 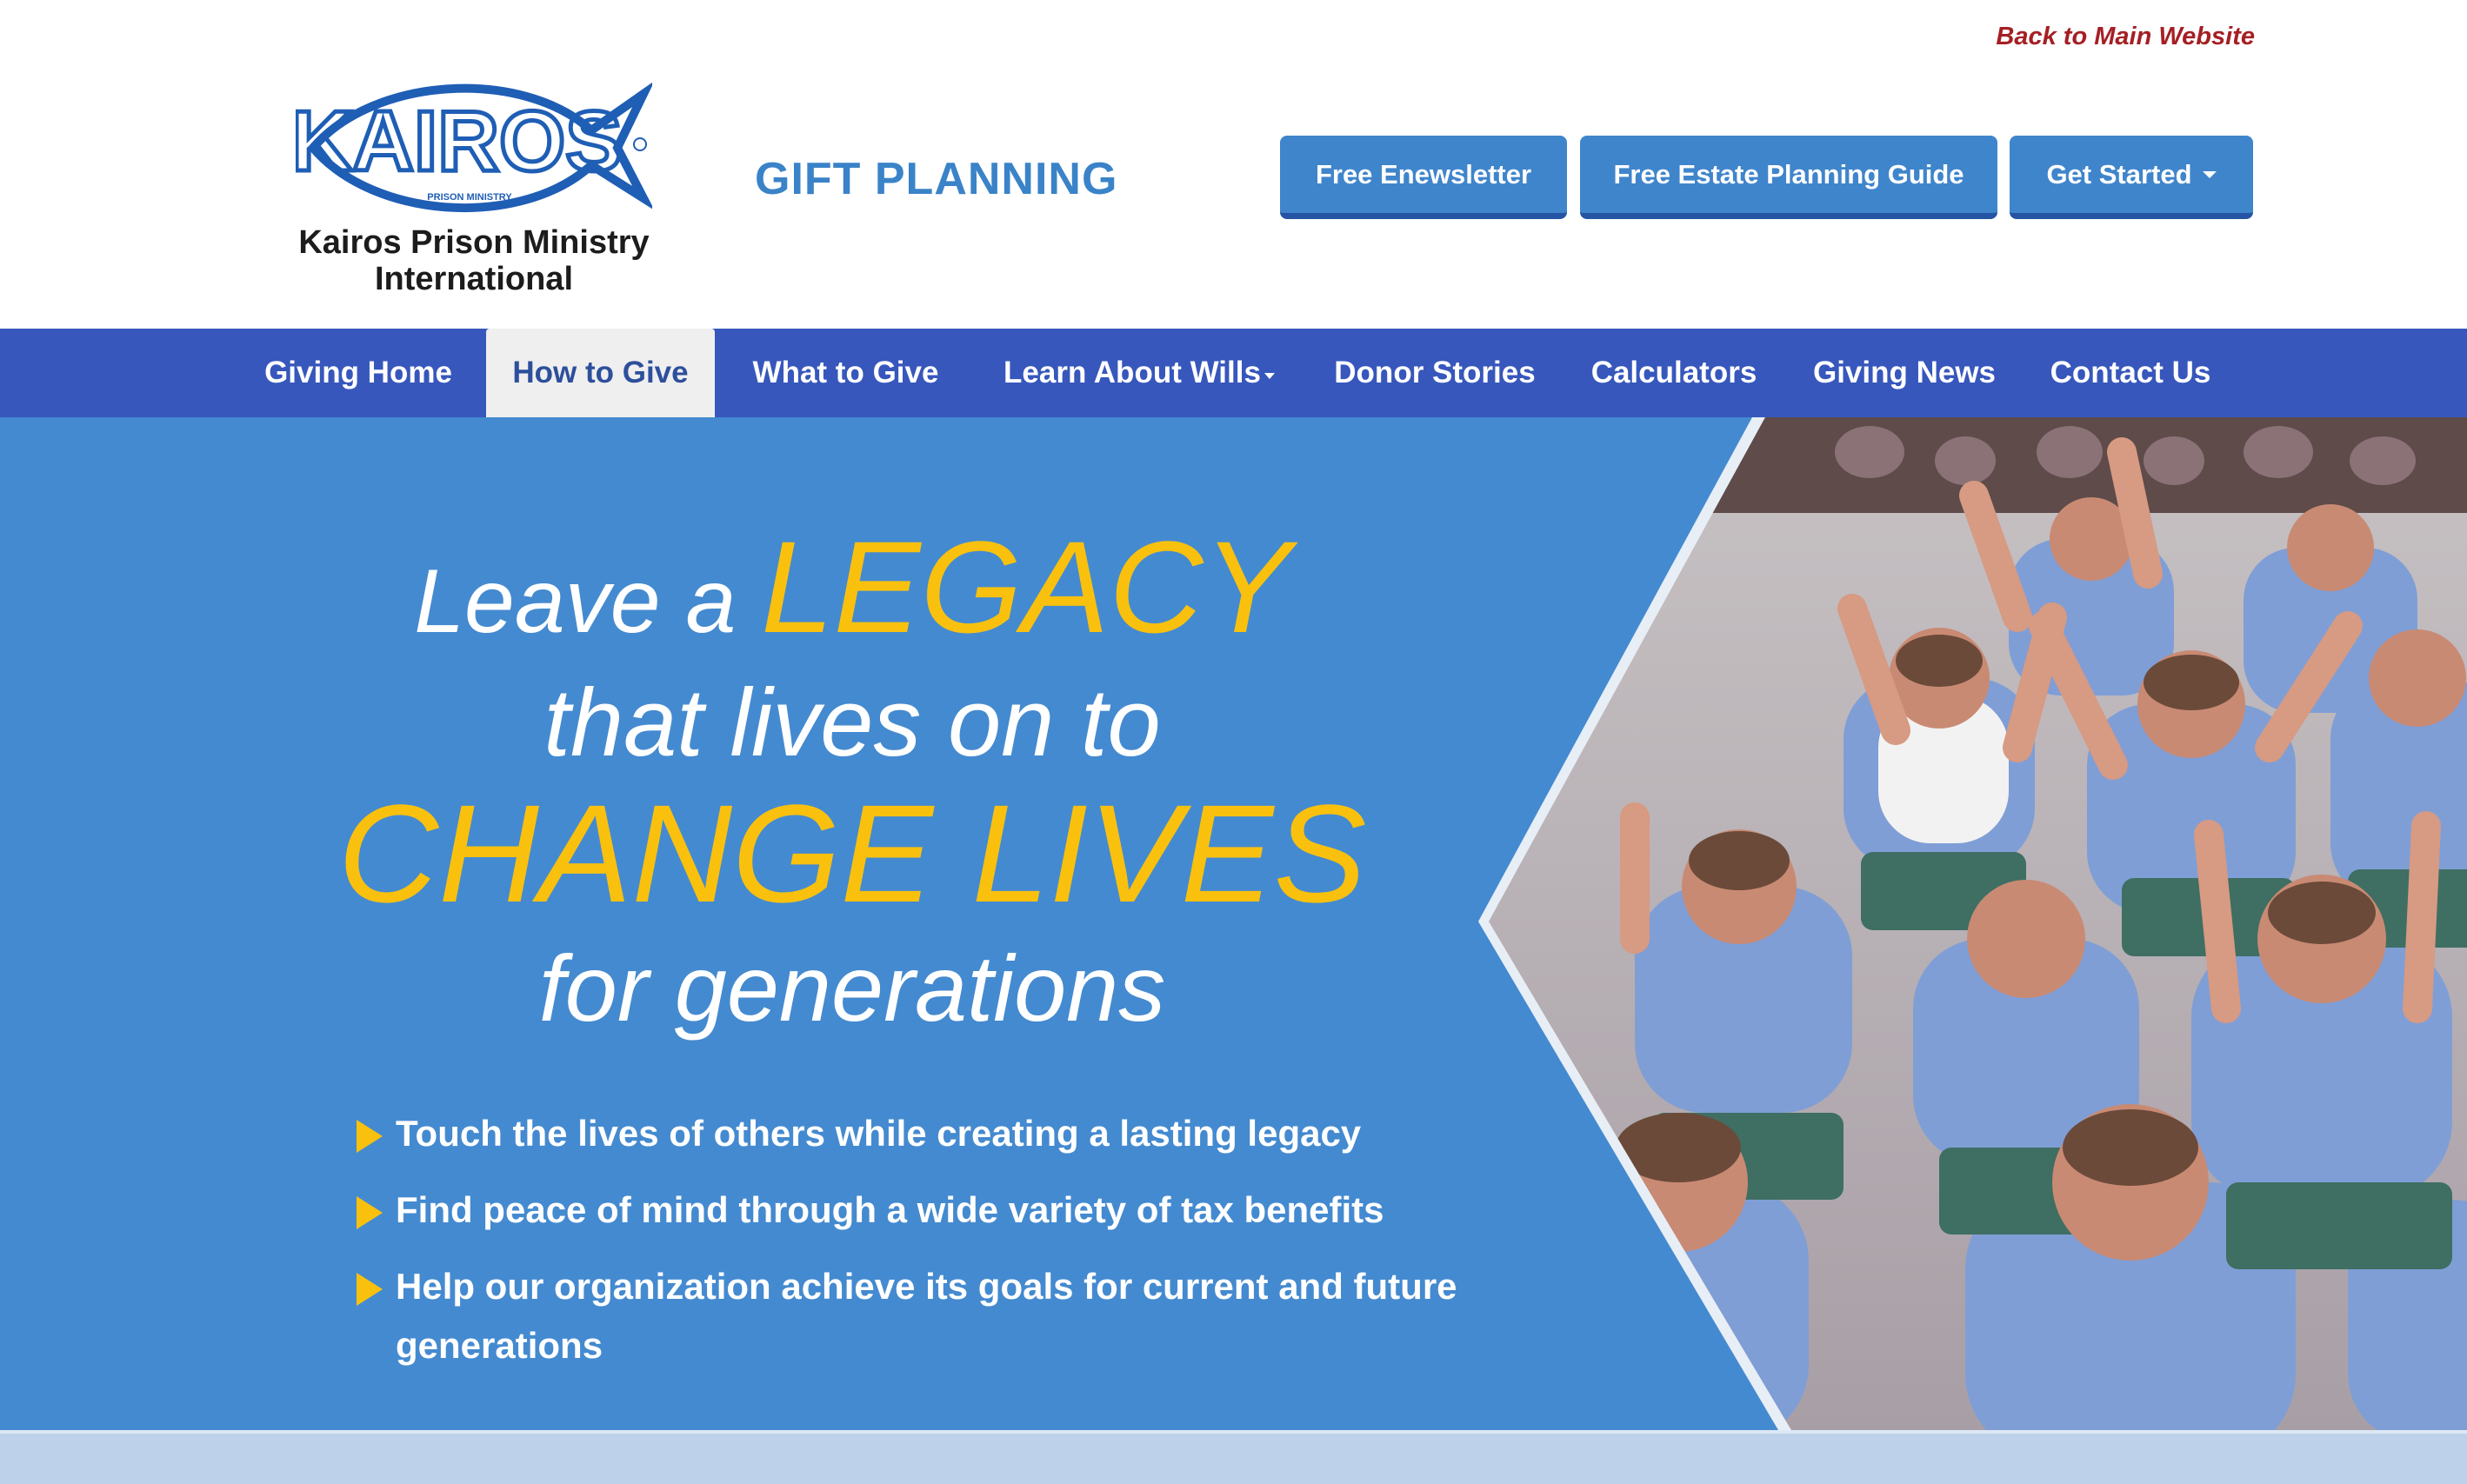 What do you see at coordinates (575, 601) in the screenshot?
I see `headline-leave-a: Leave a` at bounding box center [575, 601].